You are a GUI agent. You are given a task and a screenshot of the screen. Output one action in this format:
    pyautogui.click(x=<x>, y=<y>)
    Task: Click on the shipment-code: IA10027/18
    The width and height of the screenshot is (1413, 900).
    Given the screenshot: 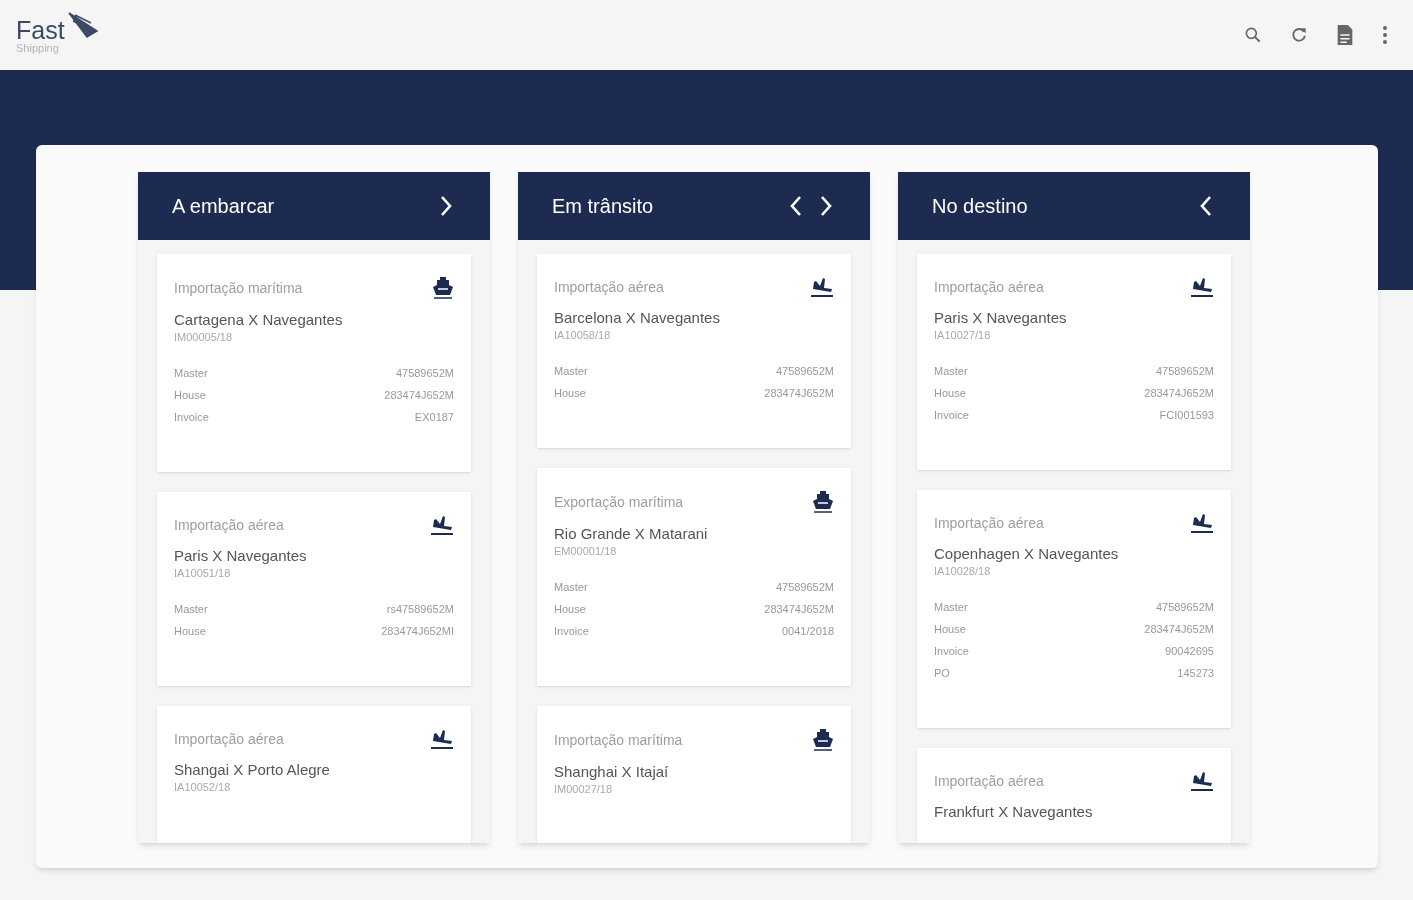 What is the action you would take?
    pyautogui.click(x=963, y=335)
    